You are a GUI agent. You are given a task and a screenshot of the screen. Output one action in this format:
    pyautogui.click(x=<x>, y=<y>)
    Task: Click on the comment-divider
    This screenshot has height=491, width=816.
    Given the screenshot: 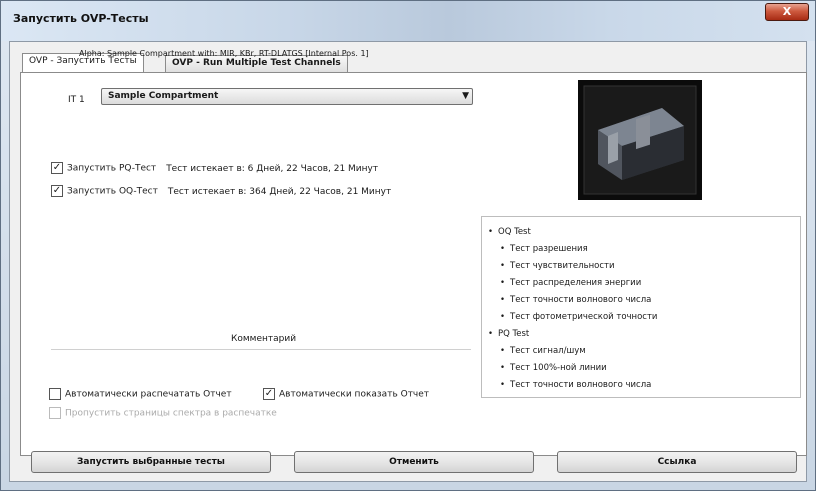 What is the action you would take?
    pyautogui.click(x=261, y=349)
    